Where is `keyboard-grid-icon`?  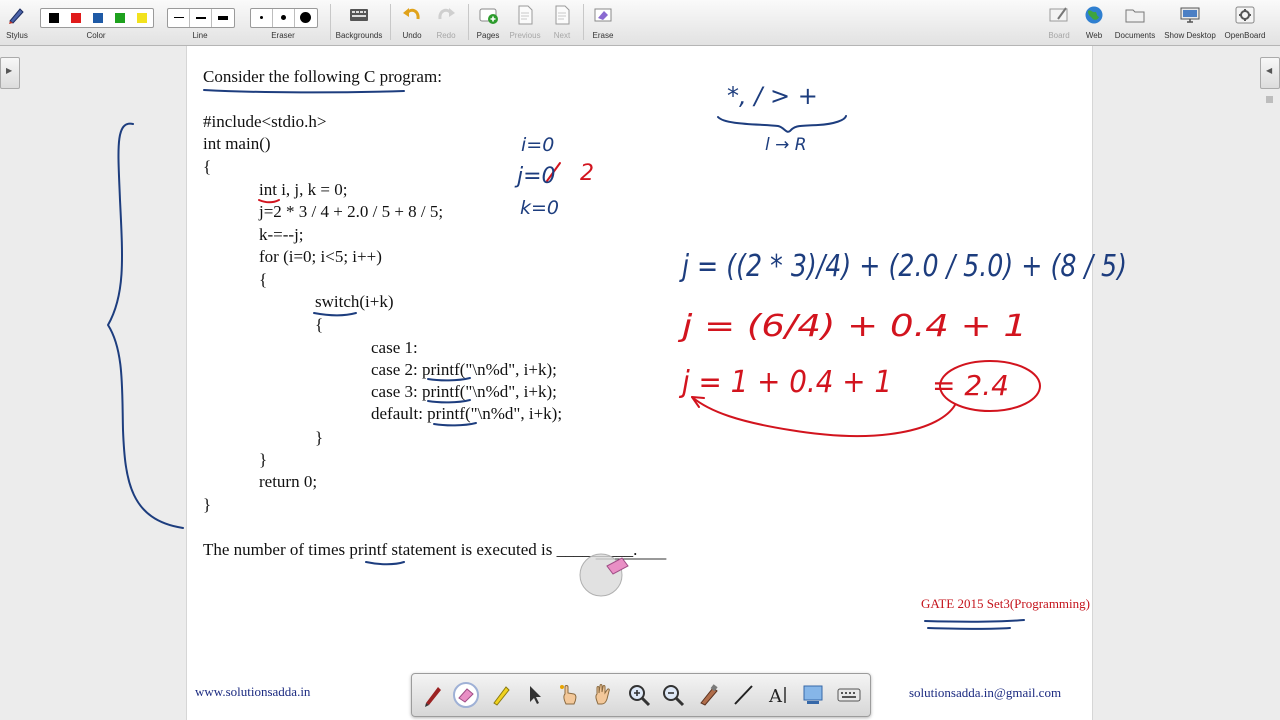
keyboard-grid-icon is located at coordinates (359, 15).